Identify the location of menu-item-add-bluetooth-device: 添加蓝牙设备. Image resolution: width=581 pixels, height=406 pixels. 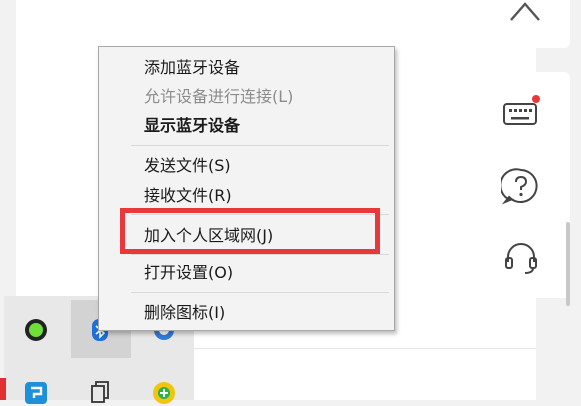
(192, 68).